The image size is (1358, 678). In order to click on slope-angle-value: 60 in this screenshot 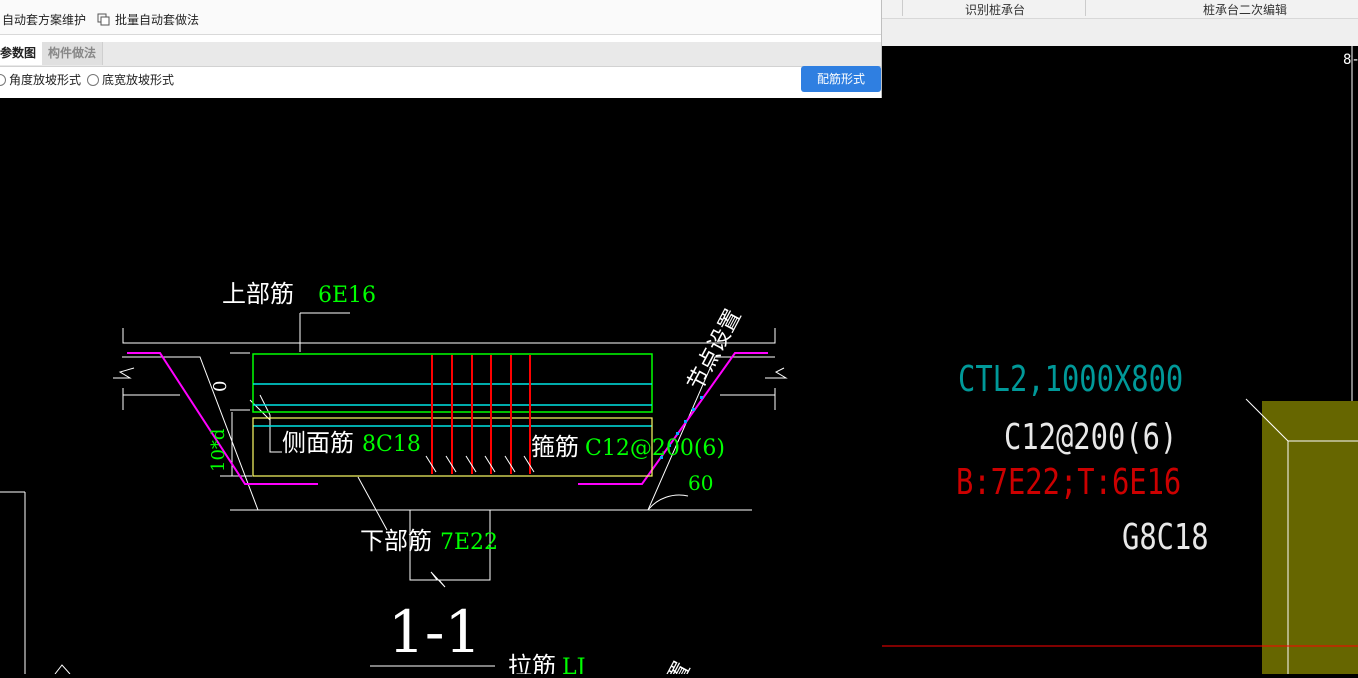, I will do `click(700, 483)`.